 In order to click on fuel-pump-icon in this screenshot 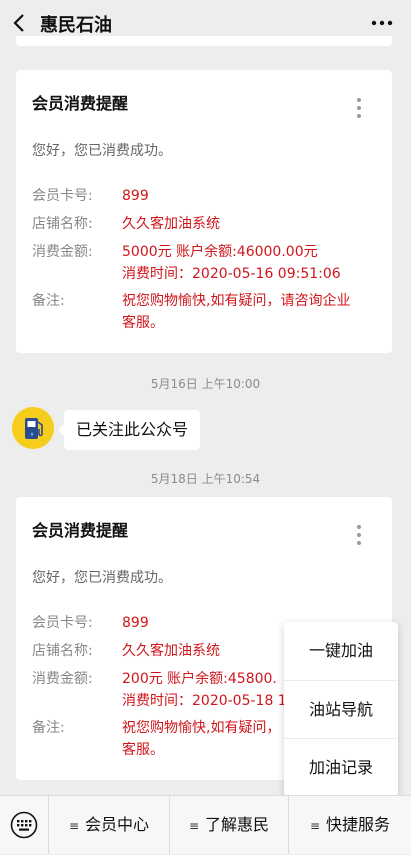, I will do `click(33, 428)`.